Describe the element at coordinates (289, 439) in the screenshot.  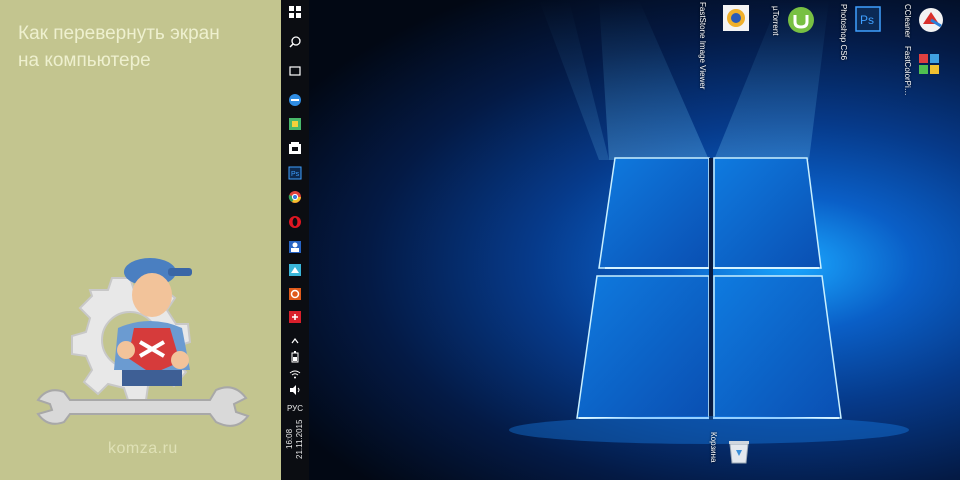
I see `clock-time: 16:08` at that location.